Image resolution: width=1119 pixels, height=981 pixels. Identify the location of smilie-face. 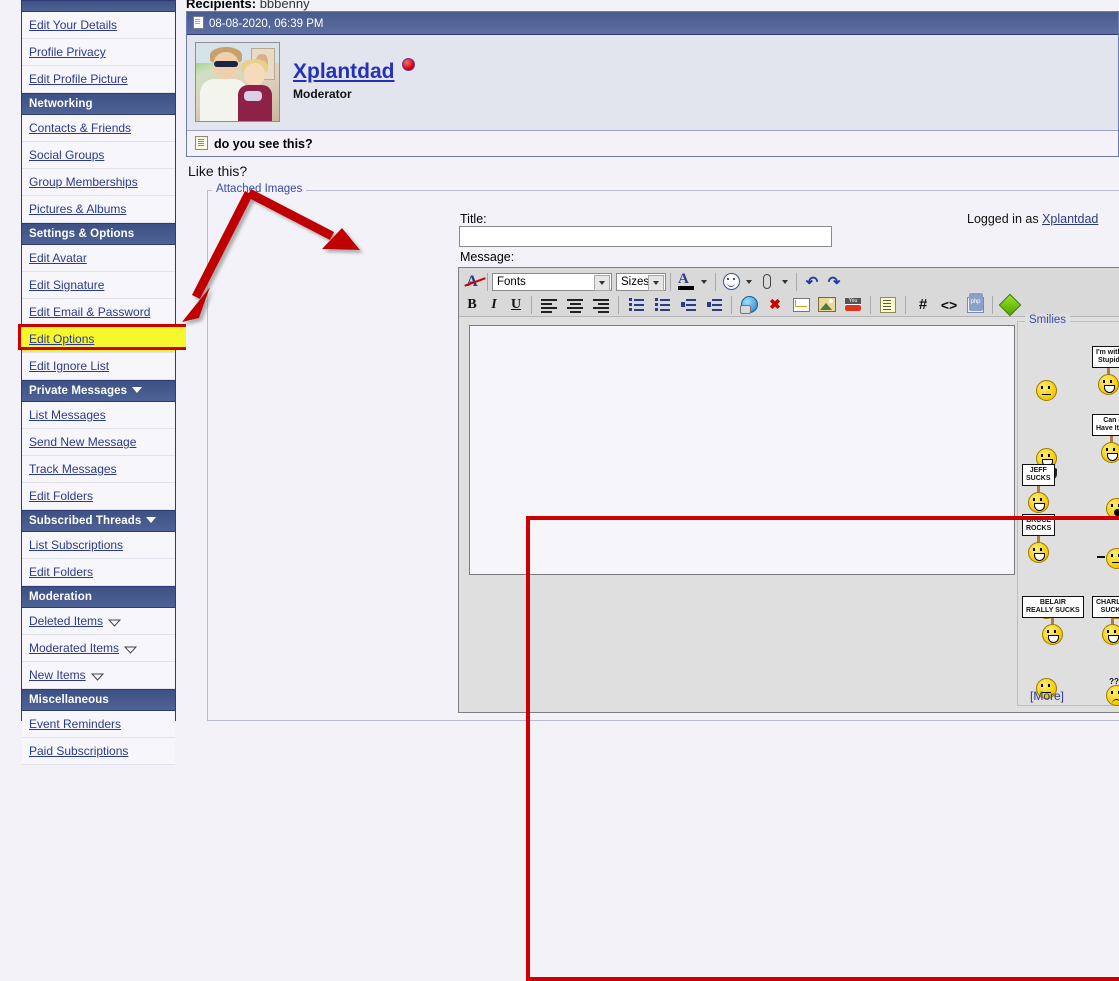
(1046, 390).